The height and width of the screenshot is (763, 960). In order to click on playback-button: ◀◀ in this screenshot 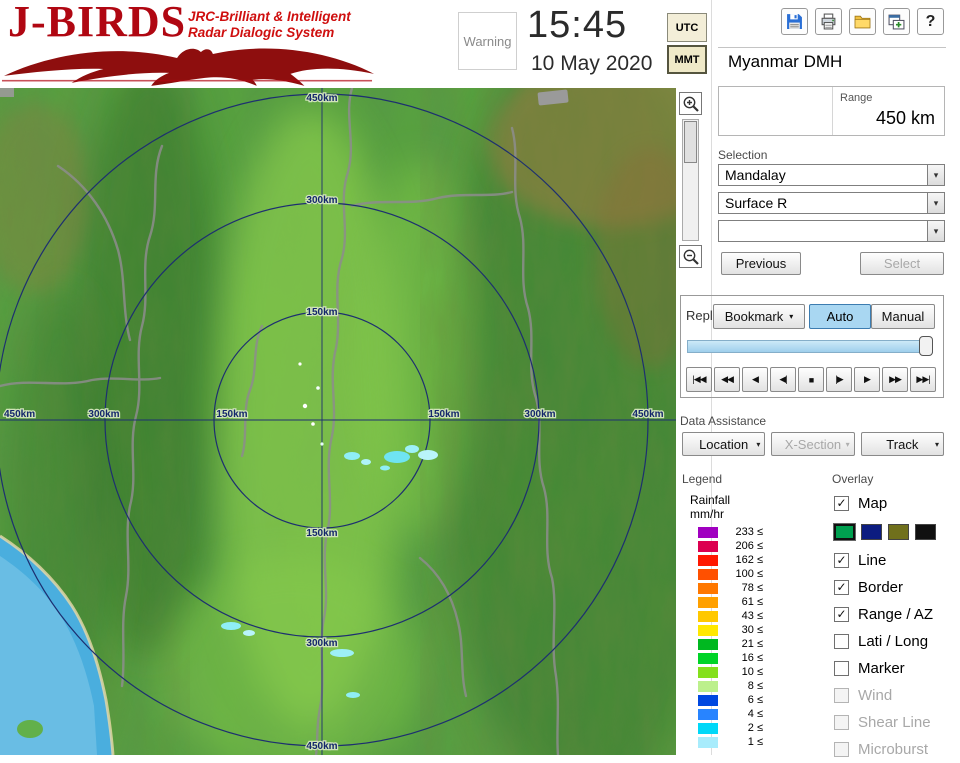, I will do `click(727, 379)`.